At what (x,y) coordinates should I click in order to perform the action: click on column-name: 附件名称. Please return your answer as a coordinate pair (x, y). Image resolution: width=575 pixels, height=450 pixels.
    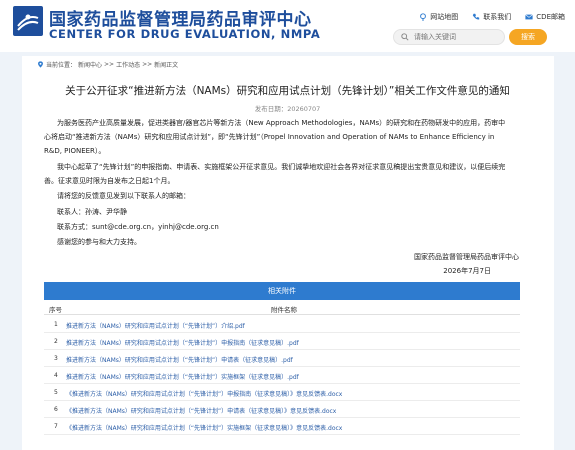
    Looking at the image, I should click on (284, 310).